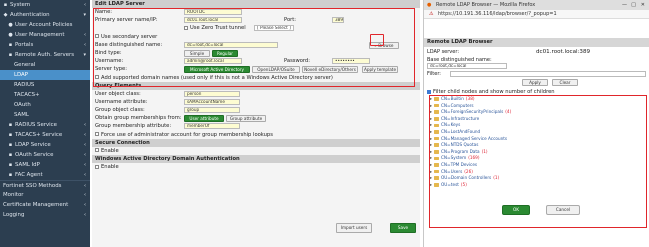 This screenshot has width=649, height=247. I want to click on sidebar-item-label: TACACS+, so click(27, 95).